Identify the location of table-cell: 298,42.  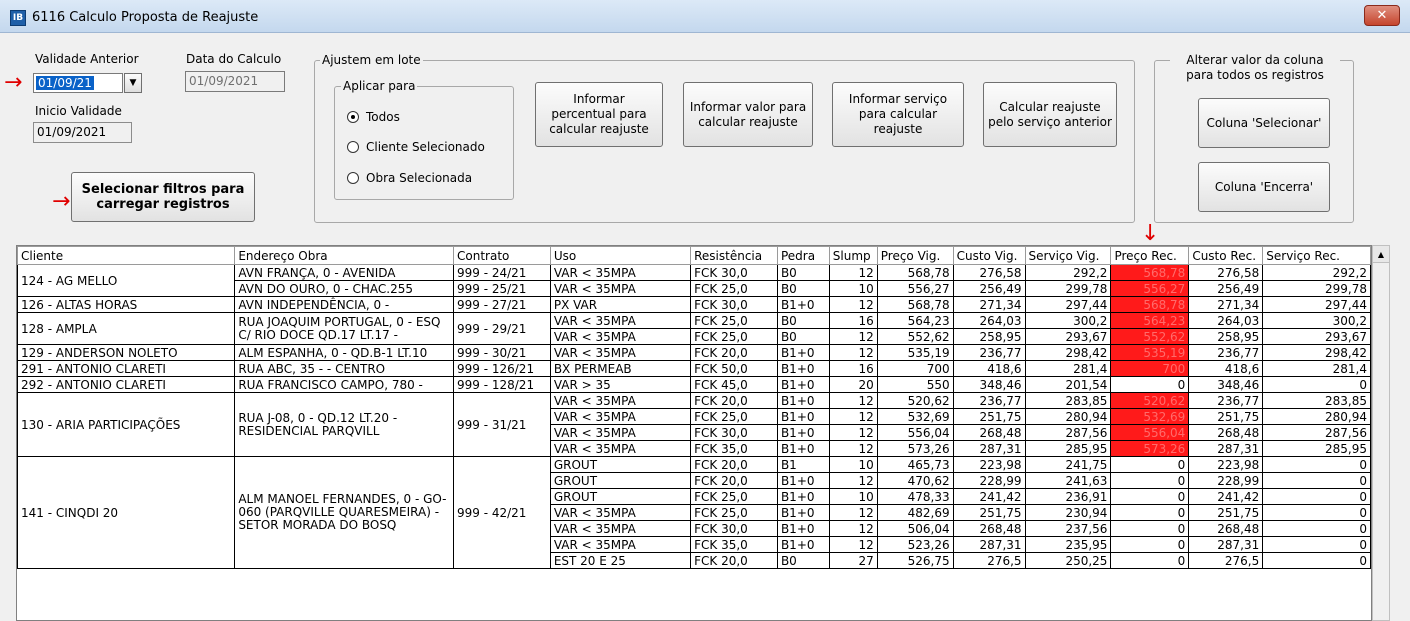
(1316, 352).